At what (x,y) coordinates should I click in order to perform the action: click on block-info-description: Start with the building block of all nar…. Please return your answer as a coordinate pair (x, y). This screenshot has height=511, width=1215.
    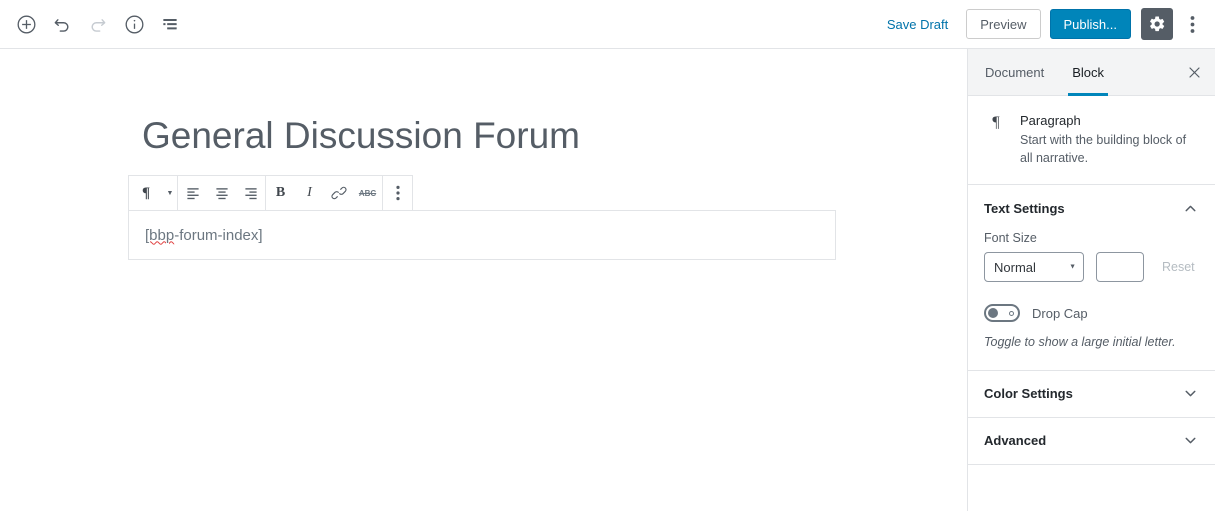
    Looking at the image, I should click on (1103, 149).